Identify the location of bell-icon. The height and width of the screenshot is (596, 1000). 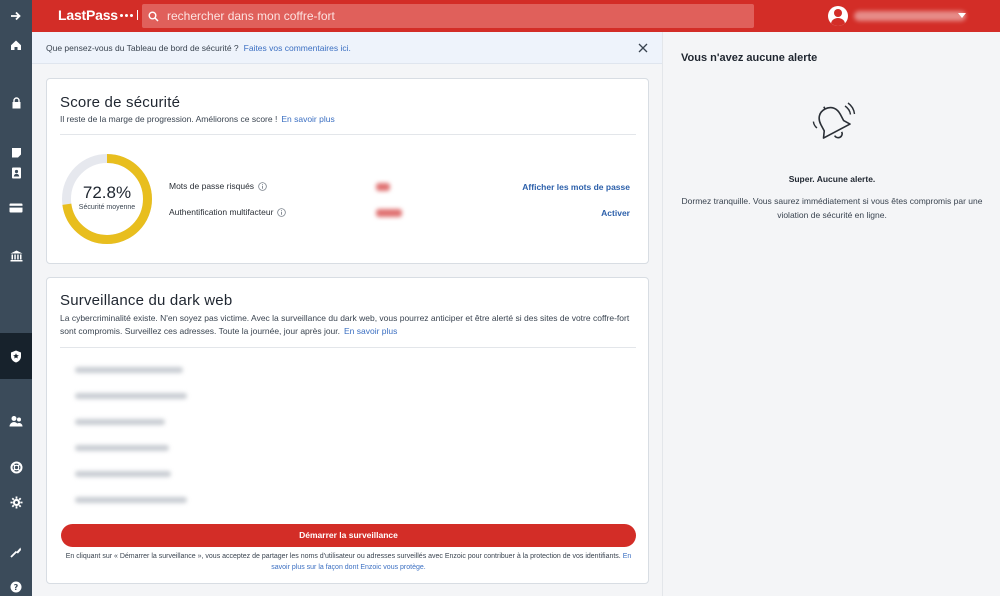
(834, 120).